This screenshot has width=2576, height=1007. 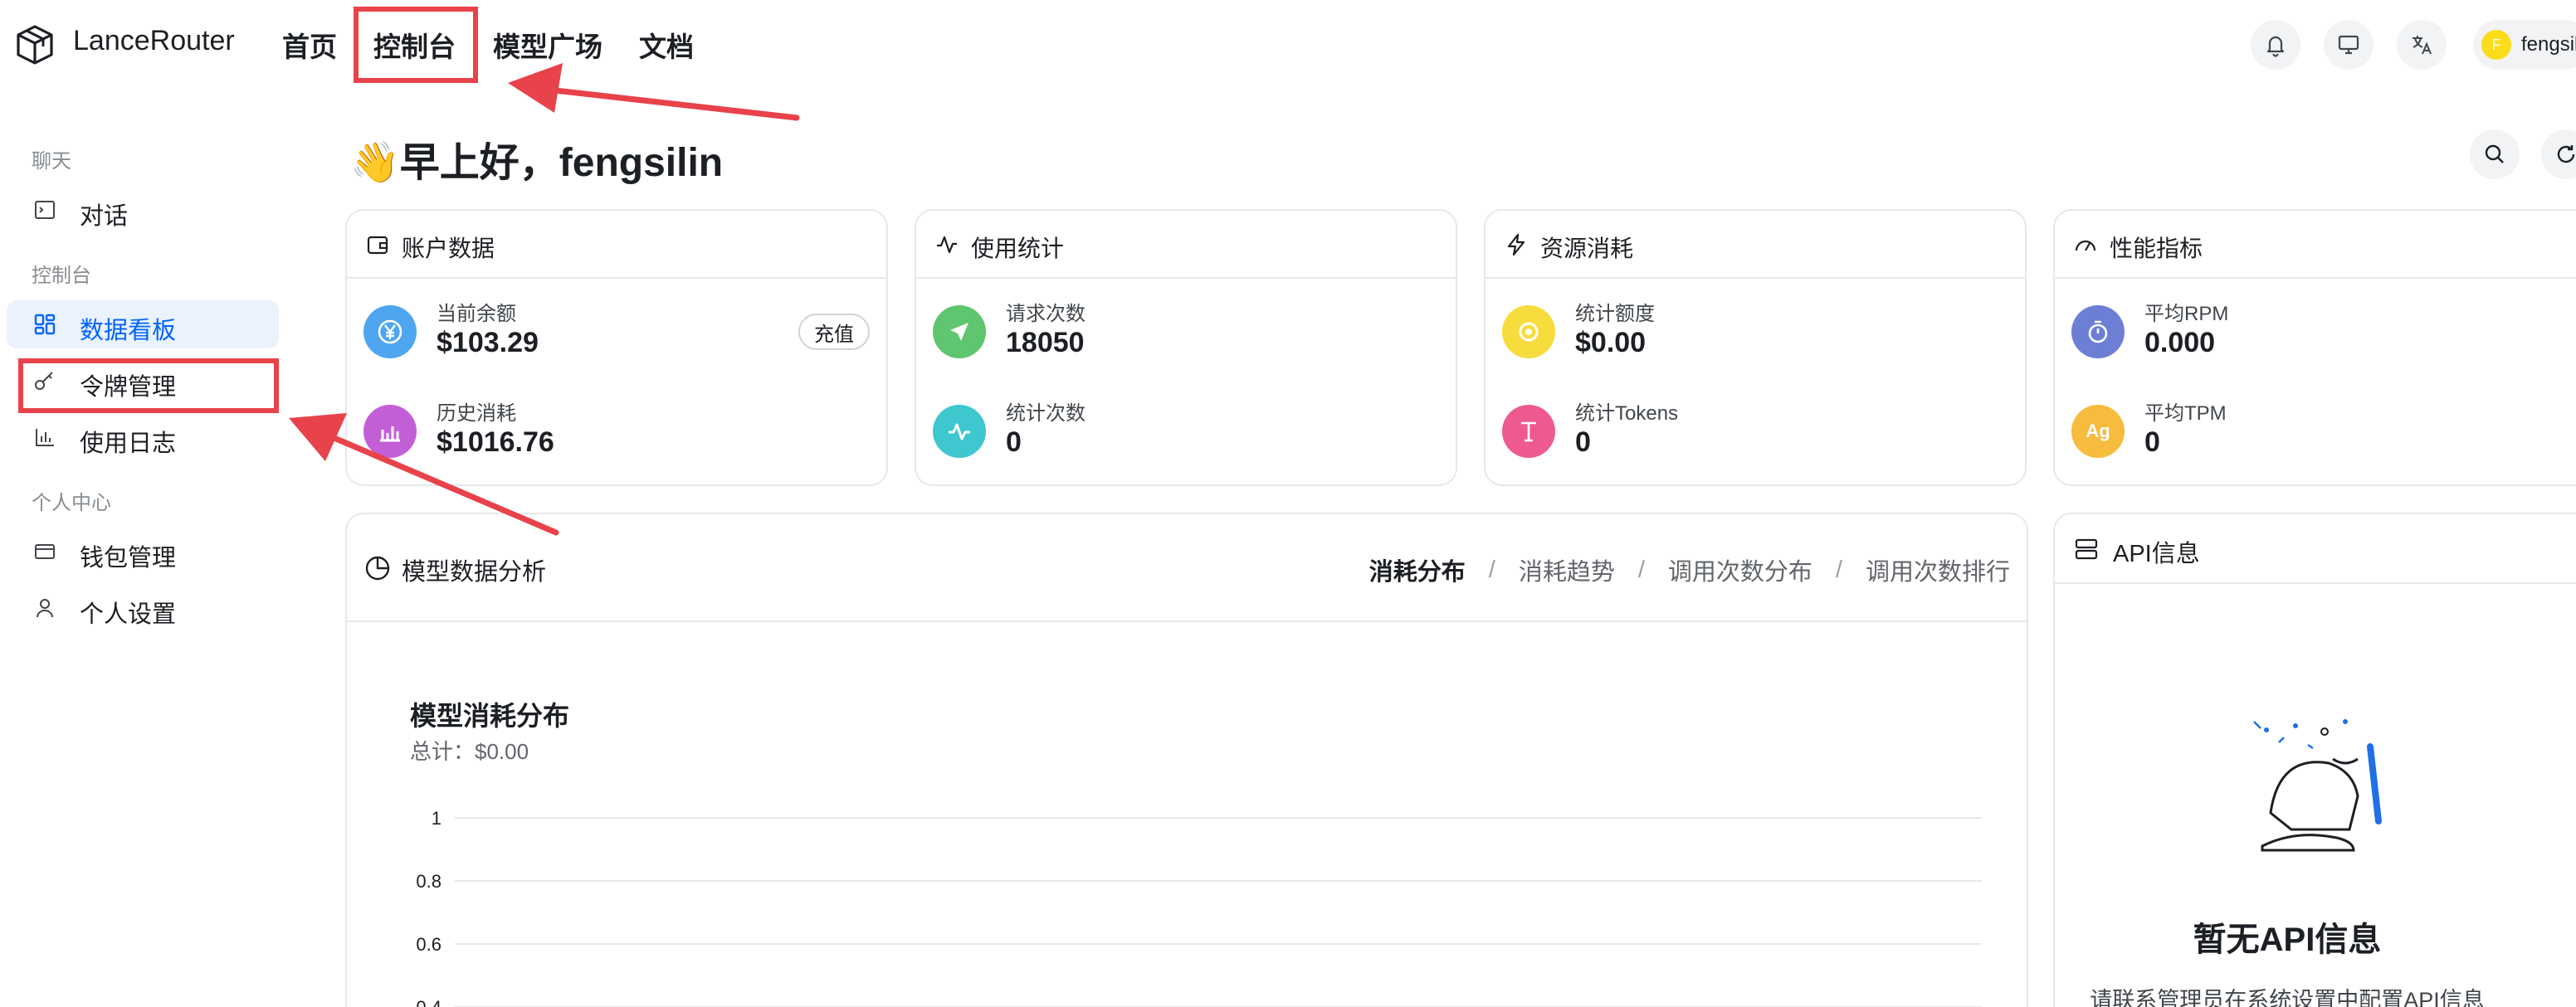 What do you see at coordinates (1046, 314) in the screenshot?
I see `stat-label: 请求次数` at bounding box center [1046, 314].